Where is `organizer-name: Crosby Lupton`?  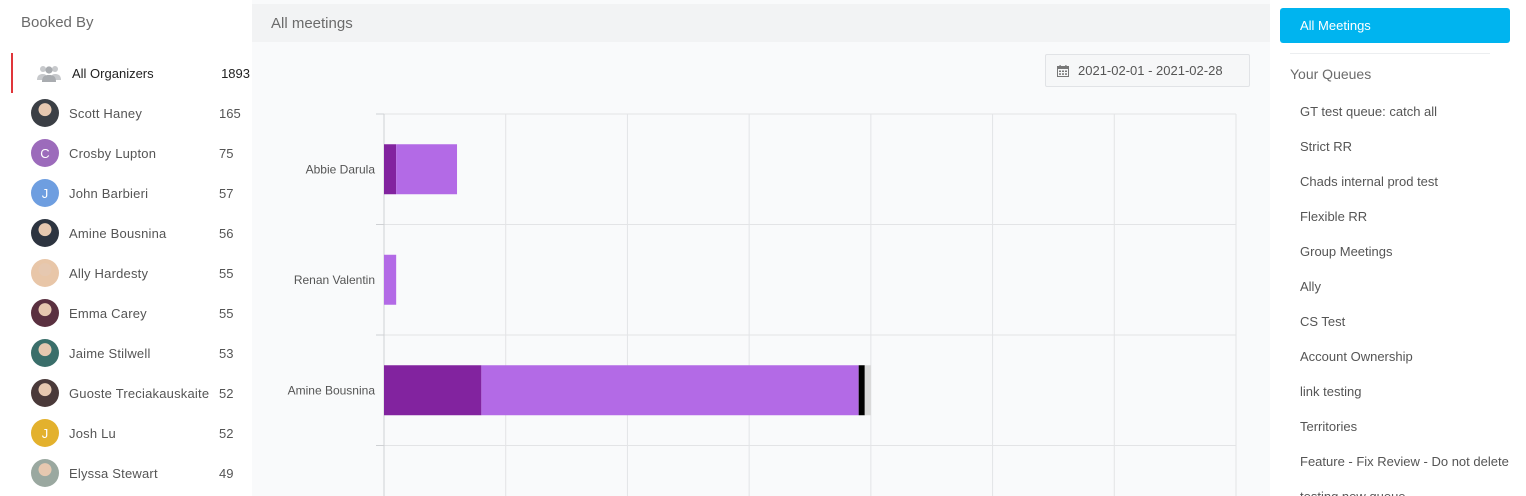
organizer-name: Crosby Lupton is located at coordinates (113, 153).